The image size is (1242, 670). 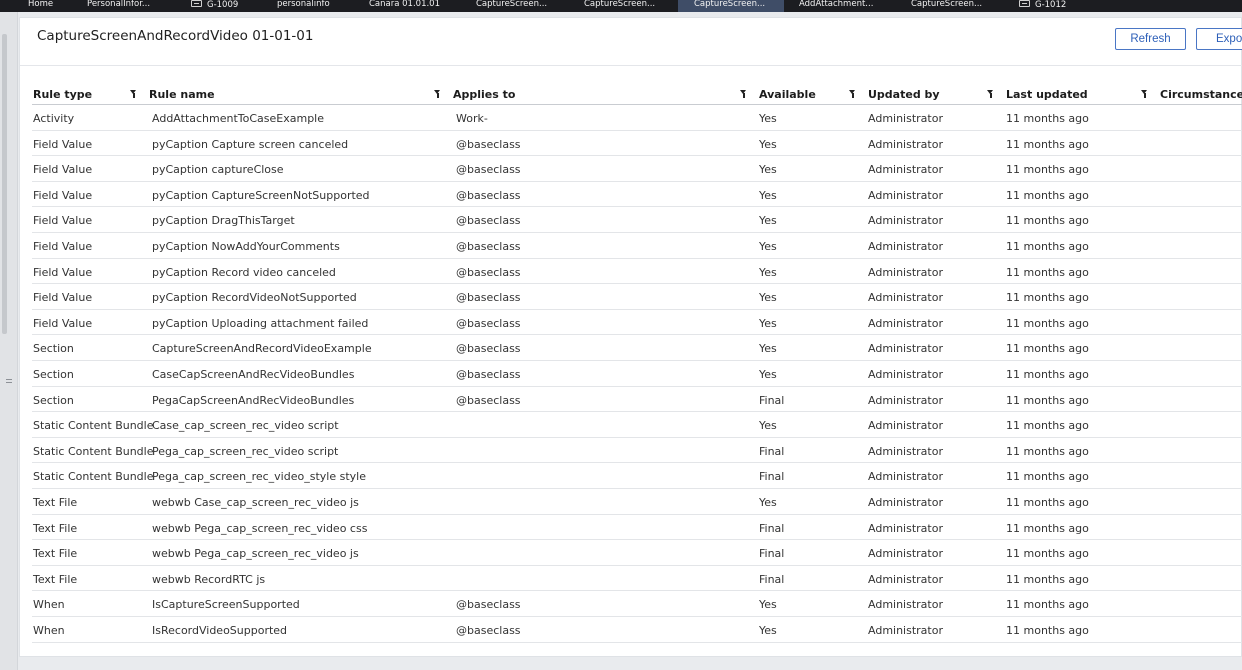 I want to click on cell-rule-name: webwb Pega_cap_screen_rec_video js, so click(x=255, y=553).